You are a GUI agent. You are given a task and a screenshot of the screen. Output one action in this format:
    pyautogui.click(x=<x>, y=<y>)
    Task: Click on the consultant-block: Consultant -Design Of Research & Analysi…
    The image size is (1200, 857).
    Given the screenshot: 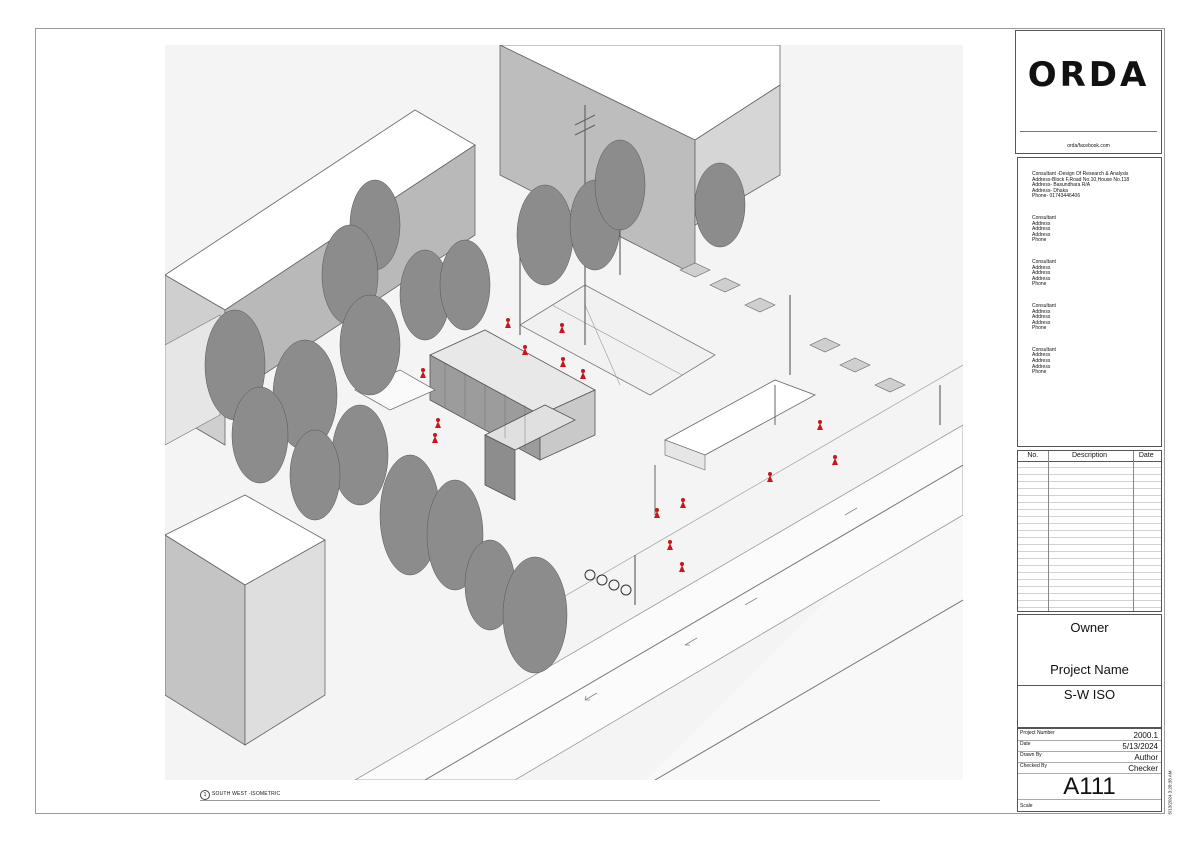 What is the action you would take?
    pyautogui.click(x=1096, y=185)
    